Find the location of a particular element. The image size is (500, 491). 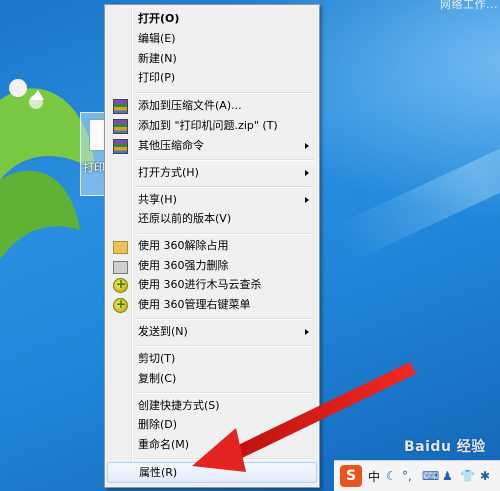

menu-item-360-unlock: 使用 360解除占用 is located at coordinates (212, 246).